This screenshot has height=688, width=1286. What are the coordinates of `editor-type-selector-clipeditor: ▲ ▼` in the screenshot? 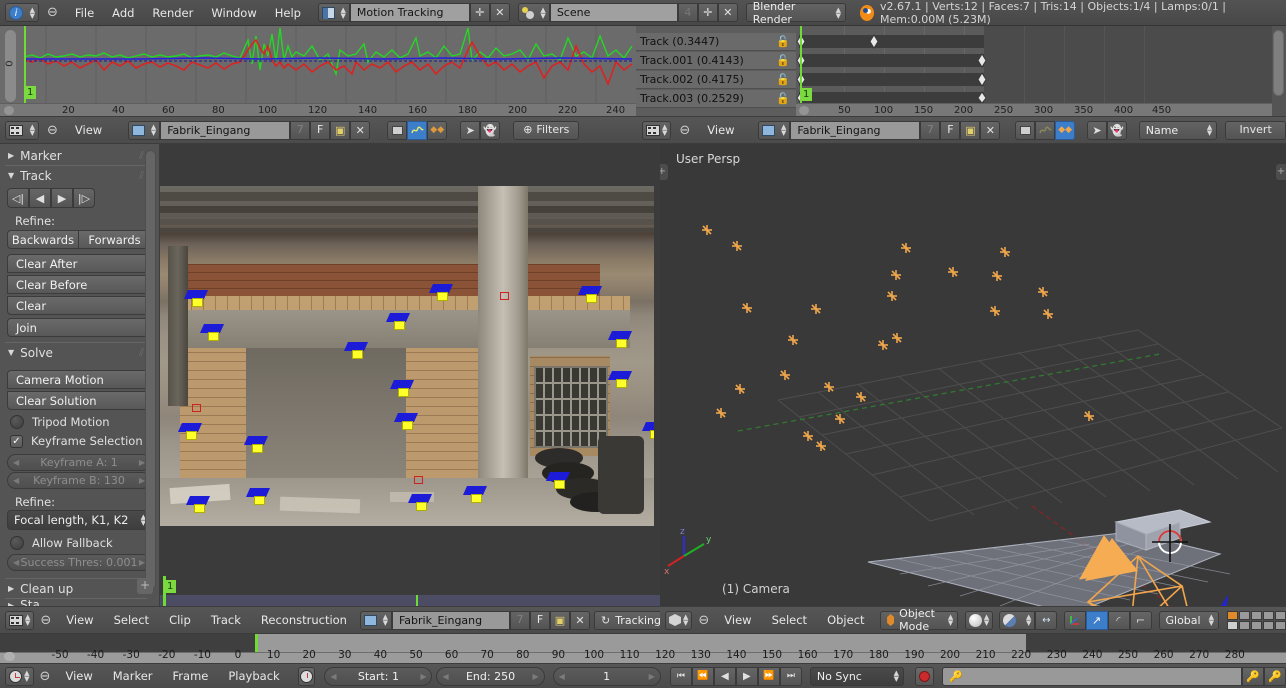 It's located at (20, 620).